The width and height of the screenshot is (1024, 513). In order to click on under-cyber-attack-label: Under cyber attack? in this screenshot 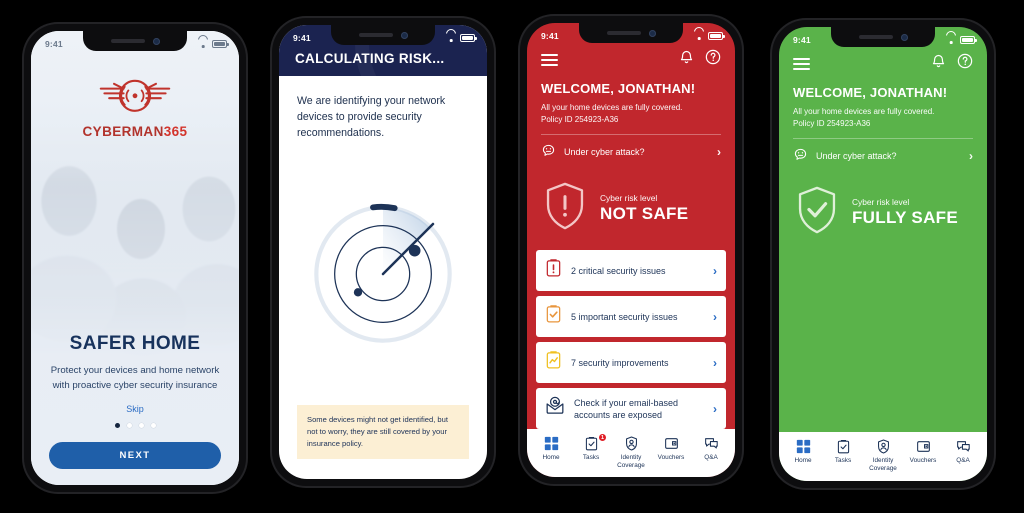, I will do `click(856, 155)`.